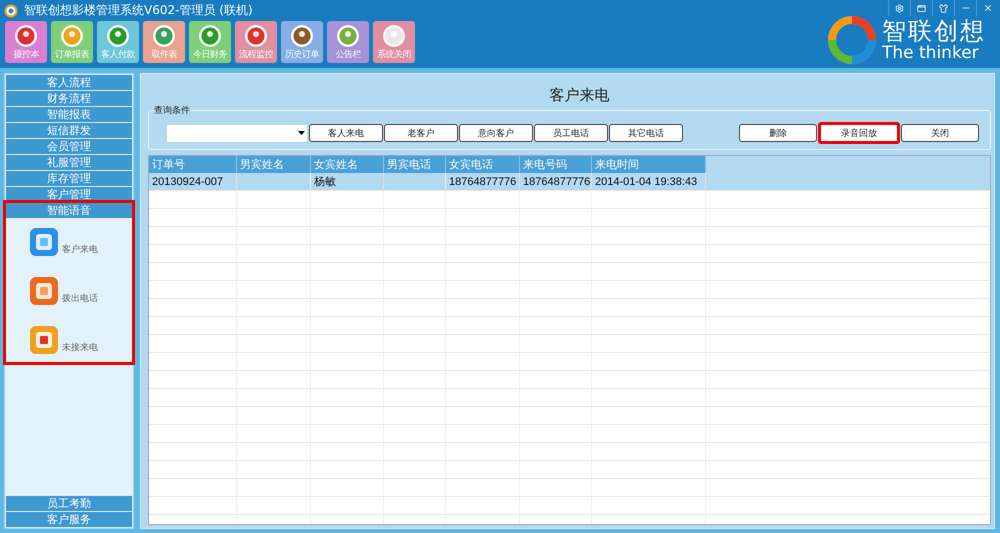 The height and width of the screenshot is (533, 1000). I want to click on toolbar-button: 订单报表, so click(72, 42).